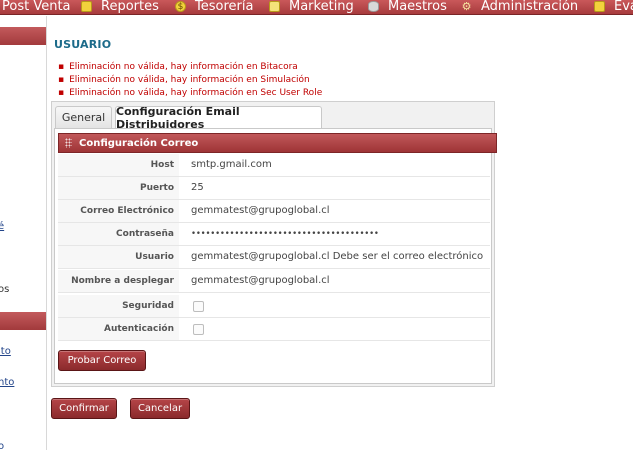 This screenshot has width=633, height=450. Describe the element at coordinates (274, 6) in the screenshot. I see `note-icon` at that location.